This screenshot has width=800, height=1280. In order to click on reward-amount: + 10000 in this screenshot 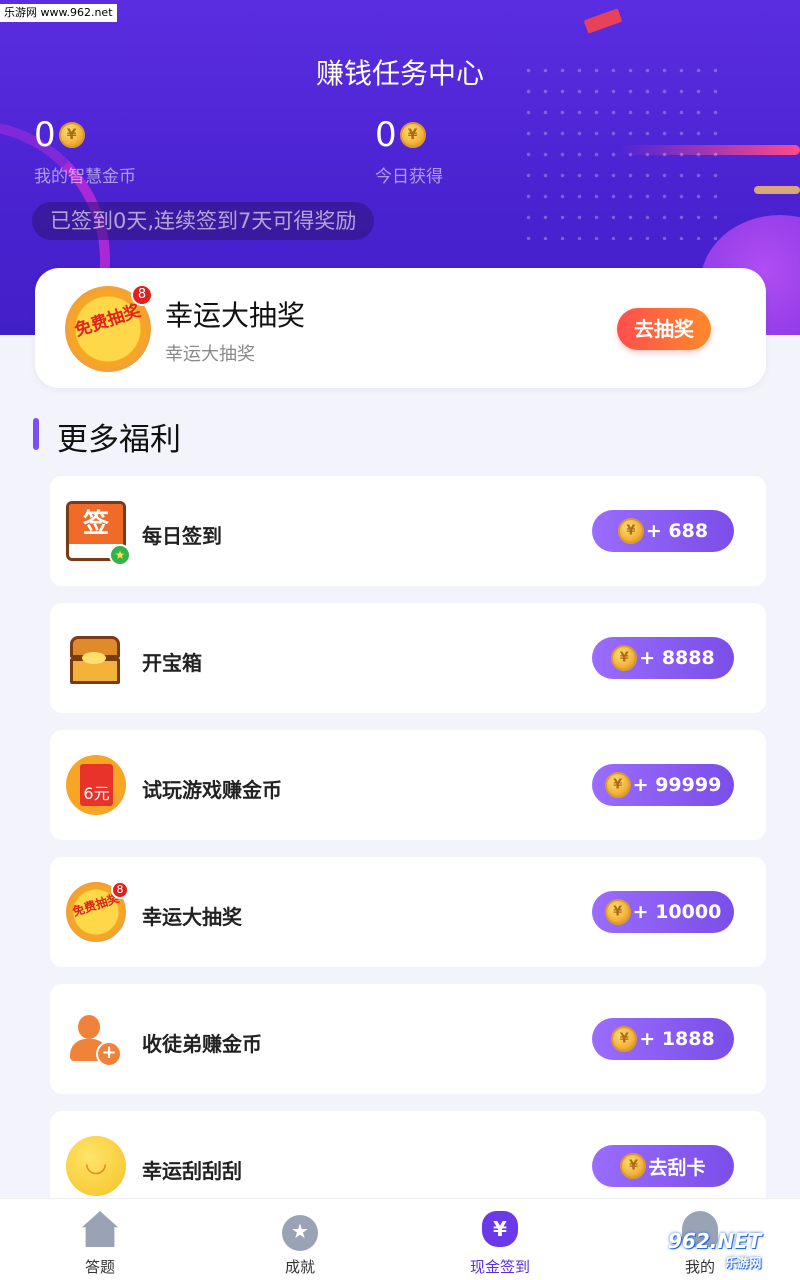, I will do `click(677, 912)`.